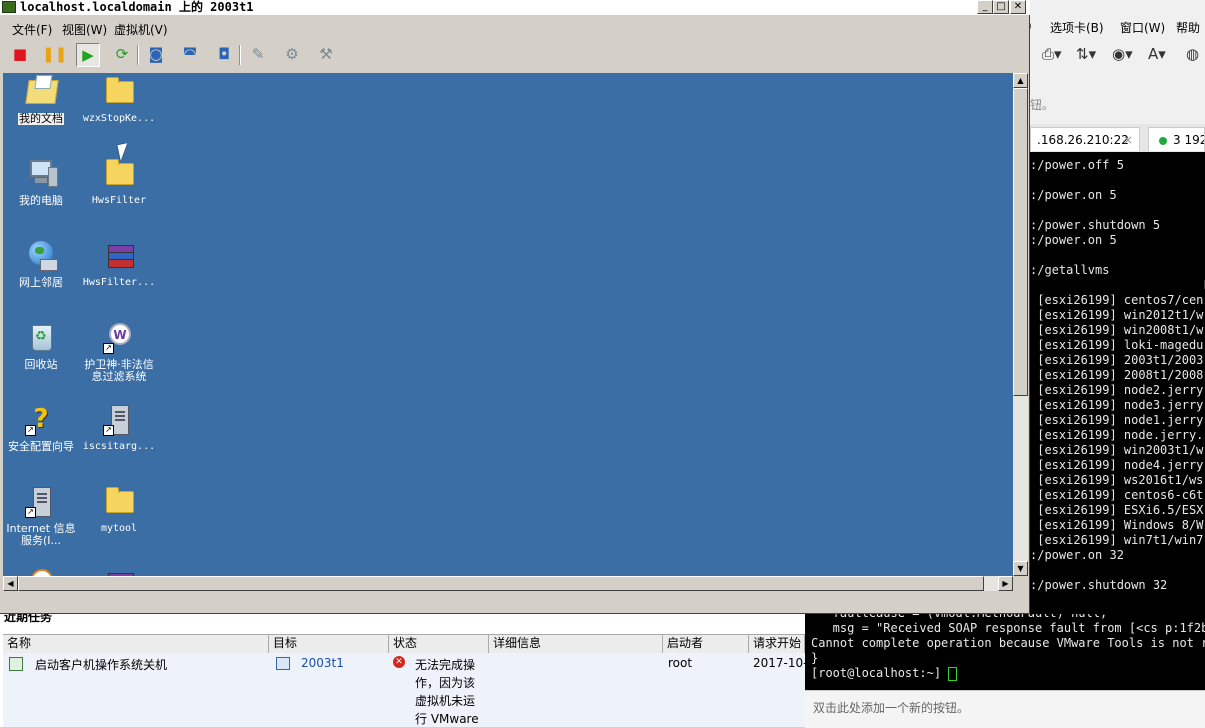 The height and width of the screenshot is (728, 1205). Describe the element at coordinates (119, 338) in the screenshot. I see `hws-shortcut-icon: W ↗` at that location.